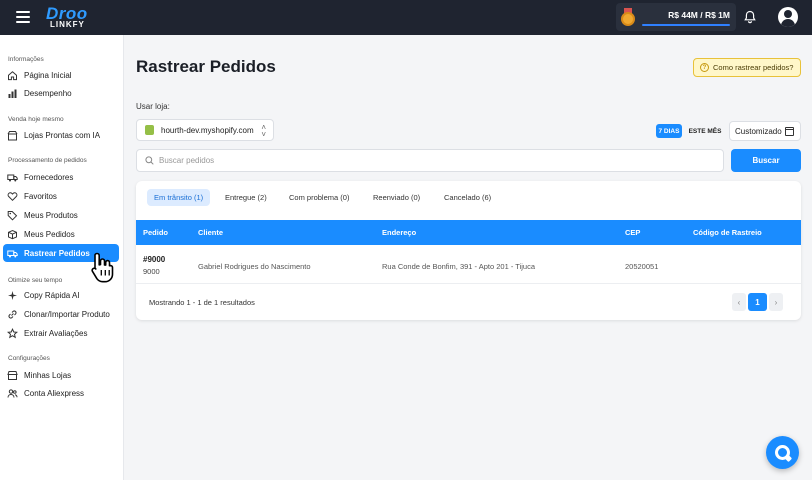 The image size is (812, 480). Describe the element at coordinates (399, 232) in the screenshot. I see `column-header-address: Endereço` at that location.